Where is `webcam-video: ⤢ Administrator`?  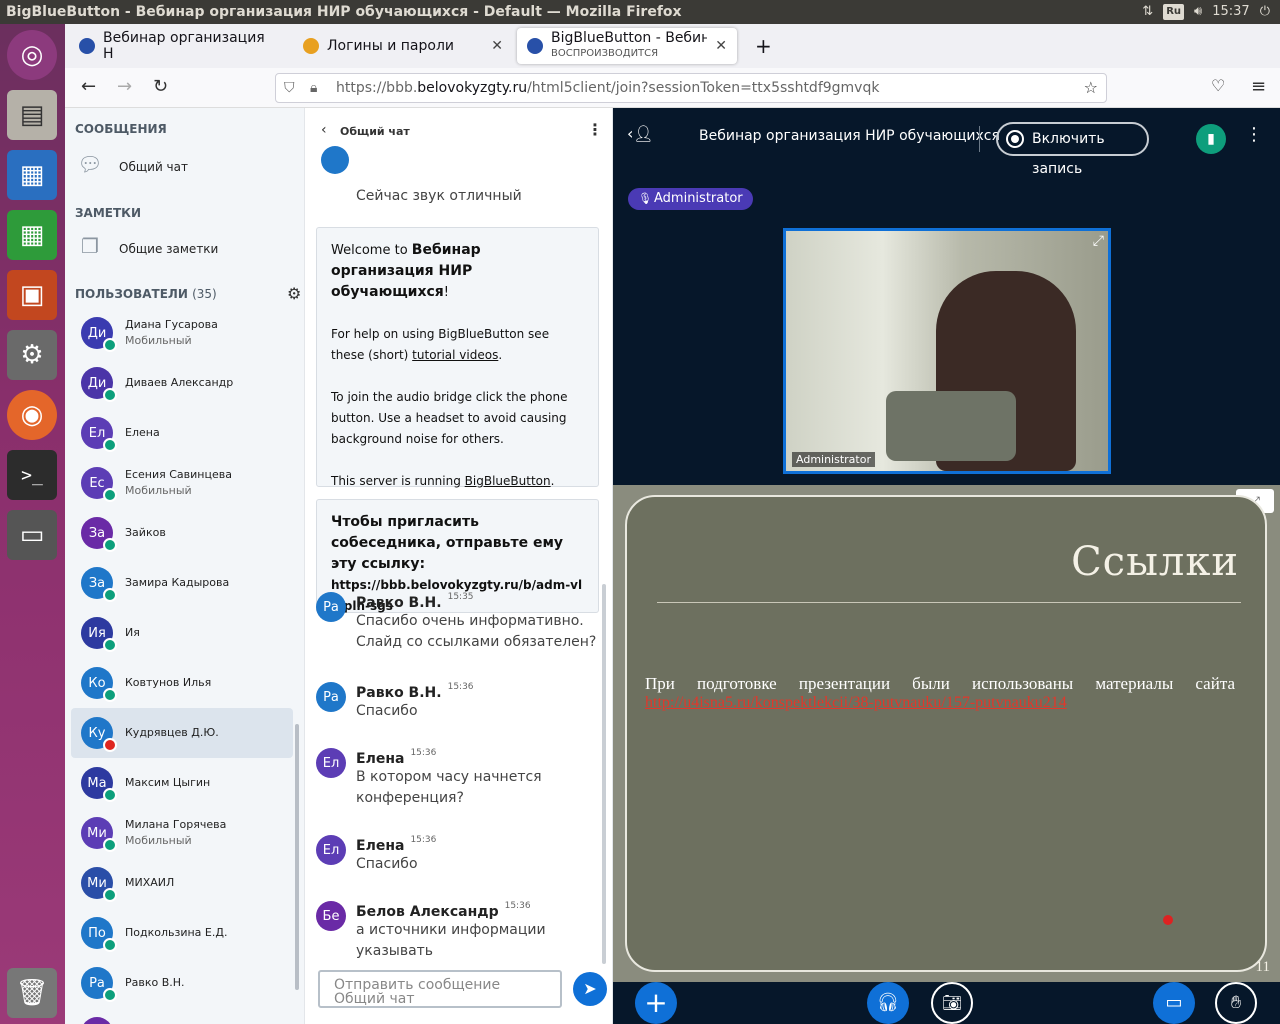
webcam-video: ⤢ Administrator is located at coordinates (947, 351).